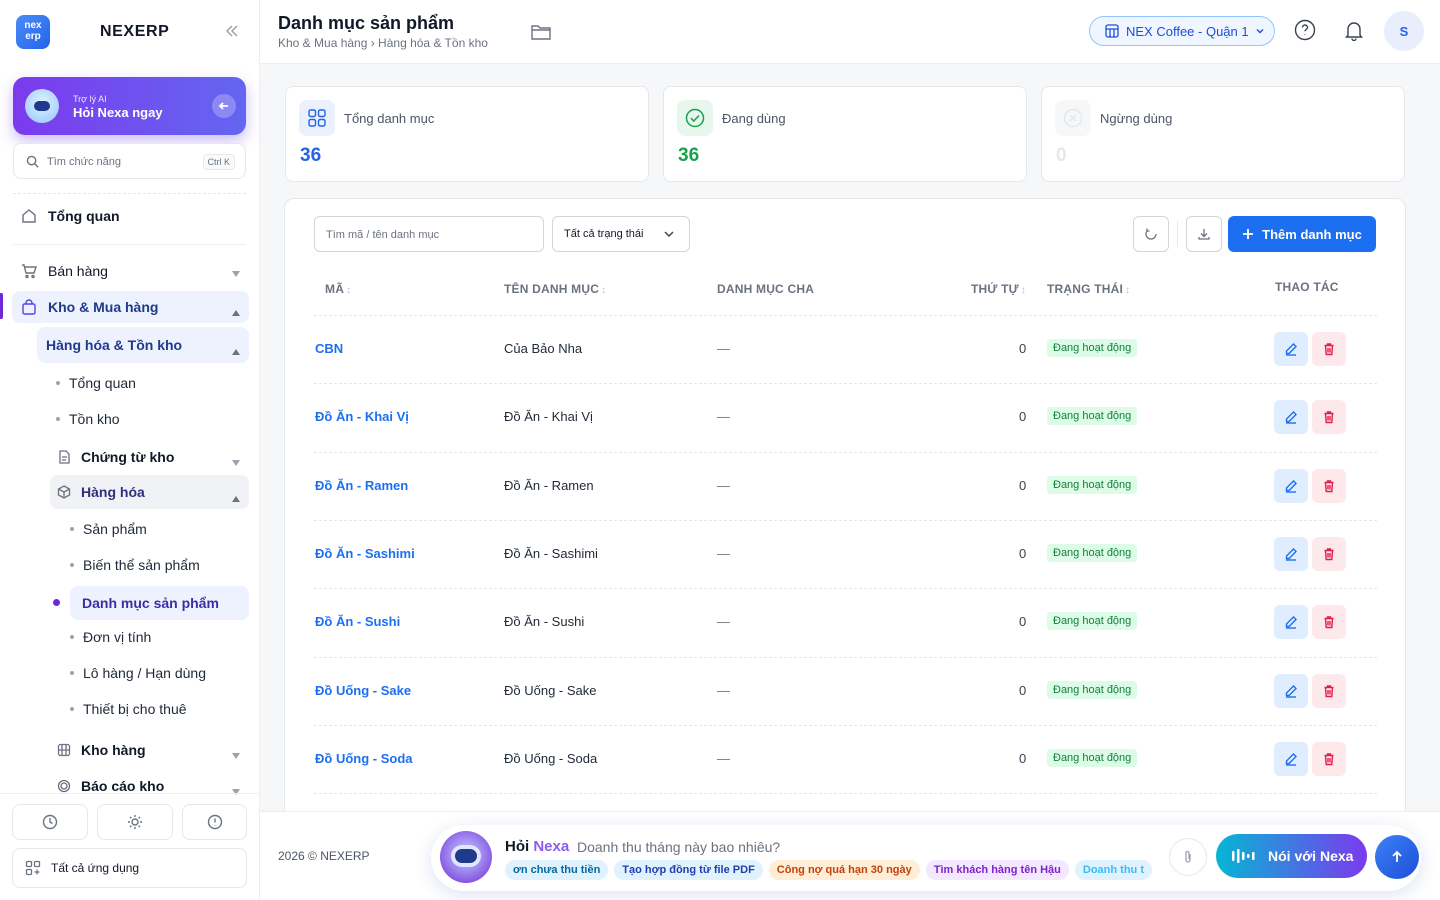  What do you see at coordinates (766, 289) in the screenshot?
I see `column-header-parent: DANH MỤC CHA` at bounding box center [766, 289].